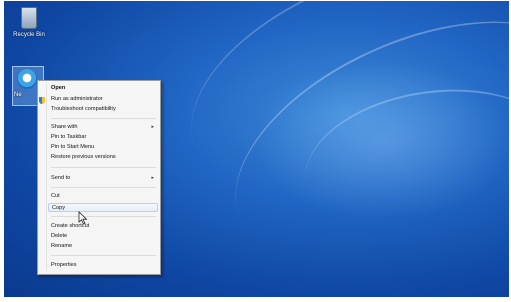  What do you see at coordinates (104, 196) in the screenshot?
I see `menu-item-cut: Cut` at bounding box center [104, 196].